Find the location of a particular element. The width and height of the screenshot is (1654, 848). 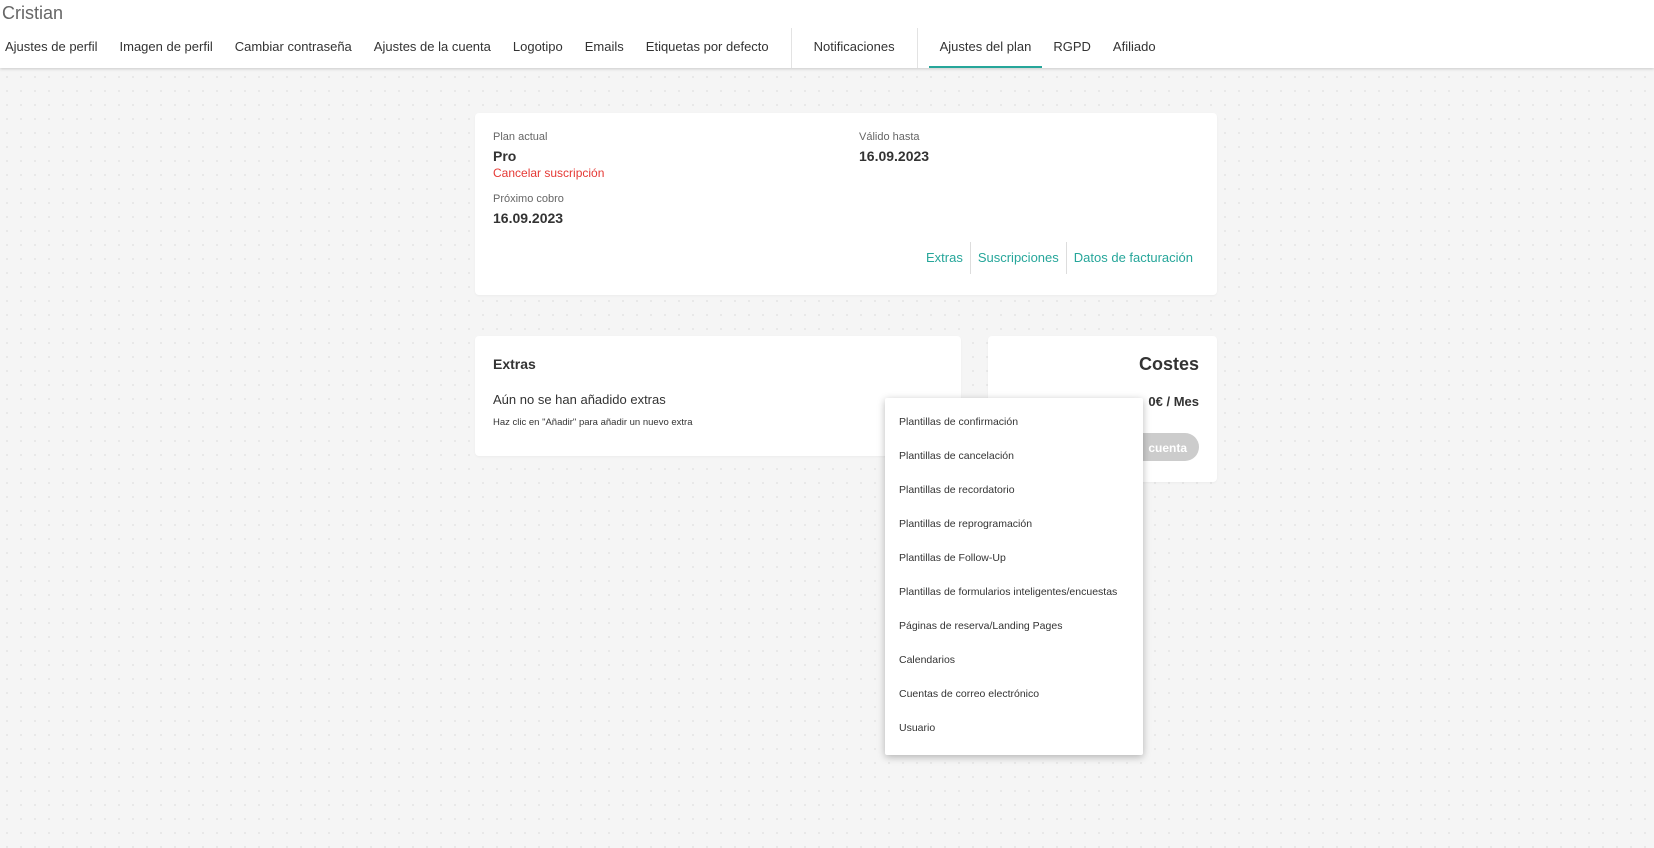

menu-item-reminder-templates: Plantillas de recordatorio is located at coordinates (1014, 490).